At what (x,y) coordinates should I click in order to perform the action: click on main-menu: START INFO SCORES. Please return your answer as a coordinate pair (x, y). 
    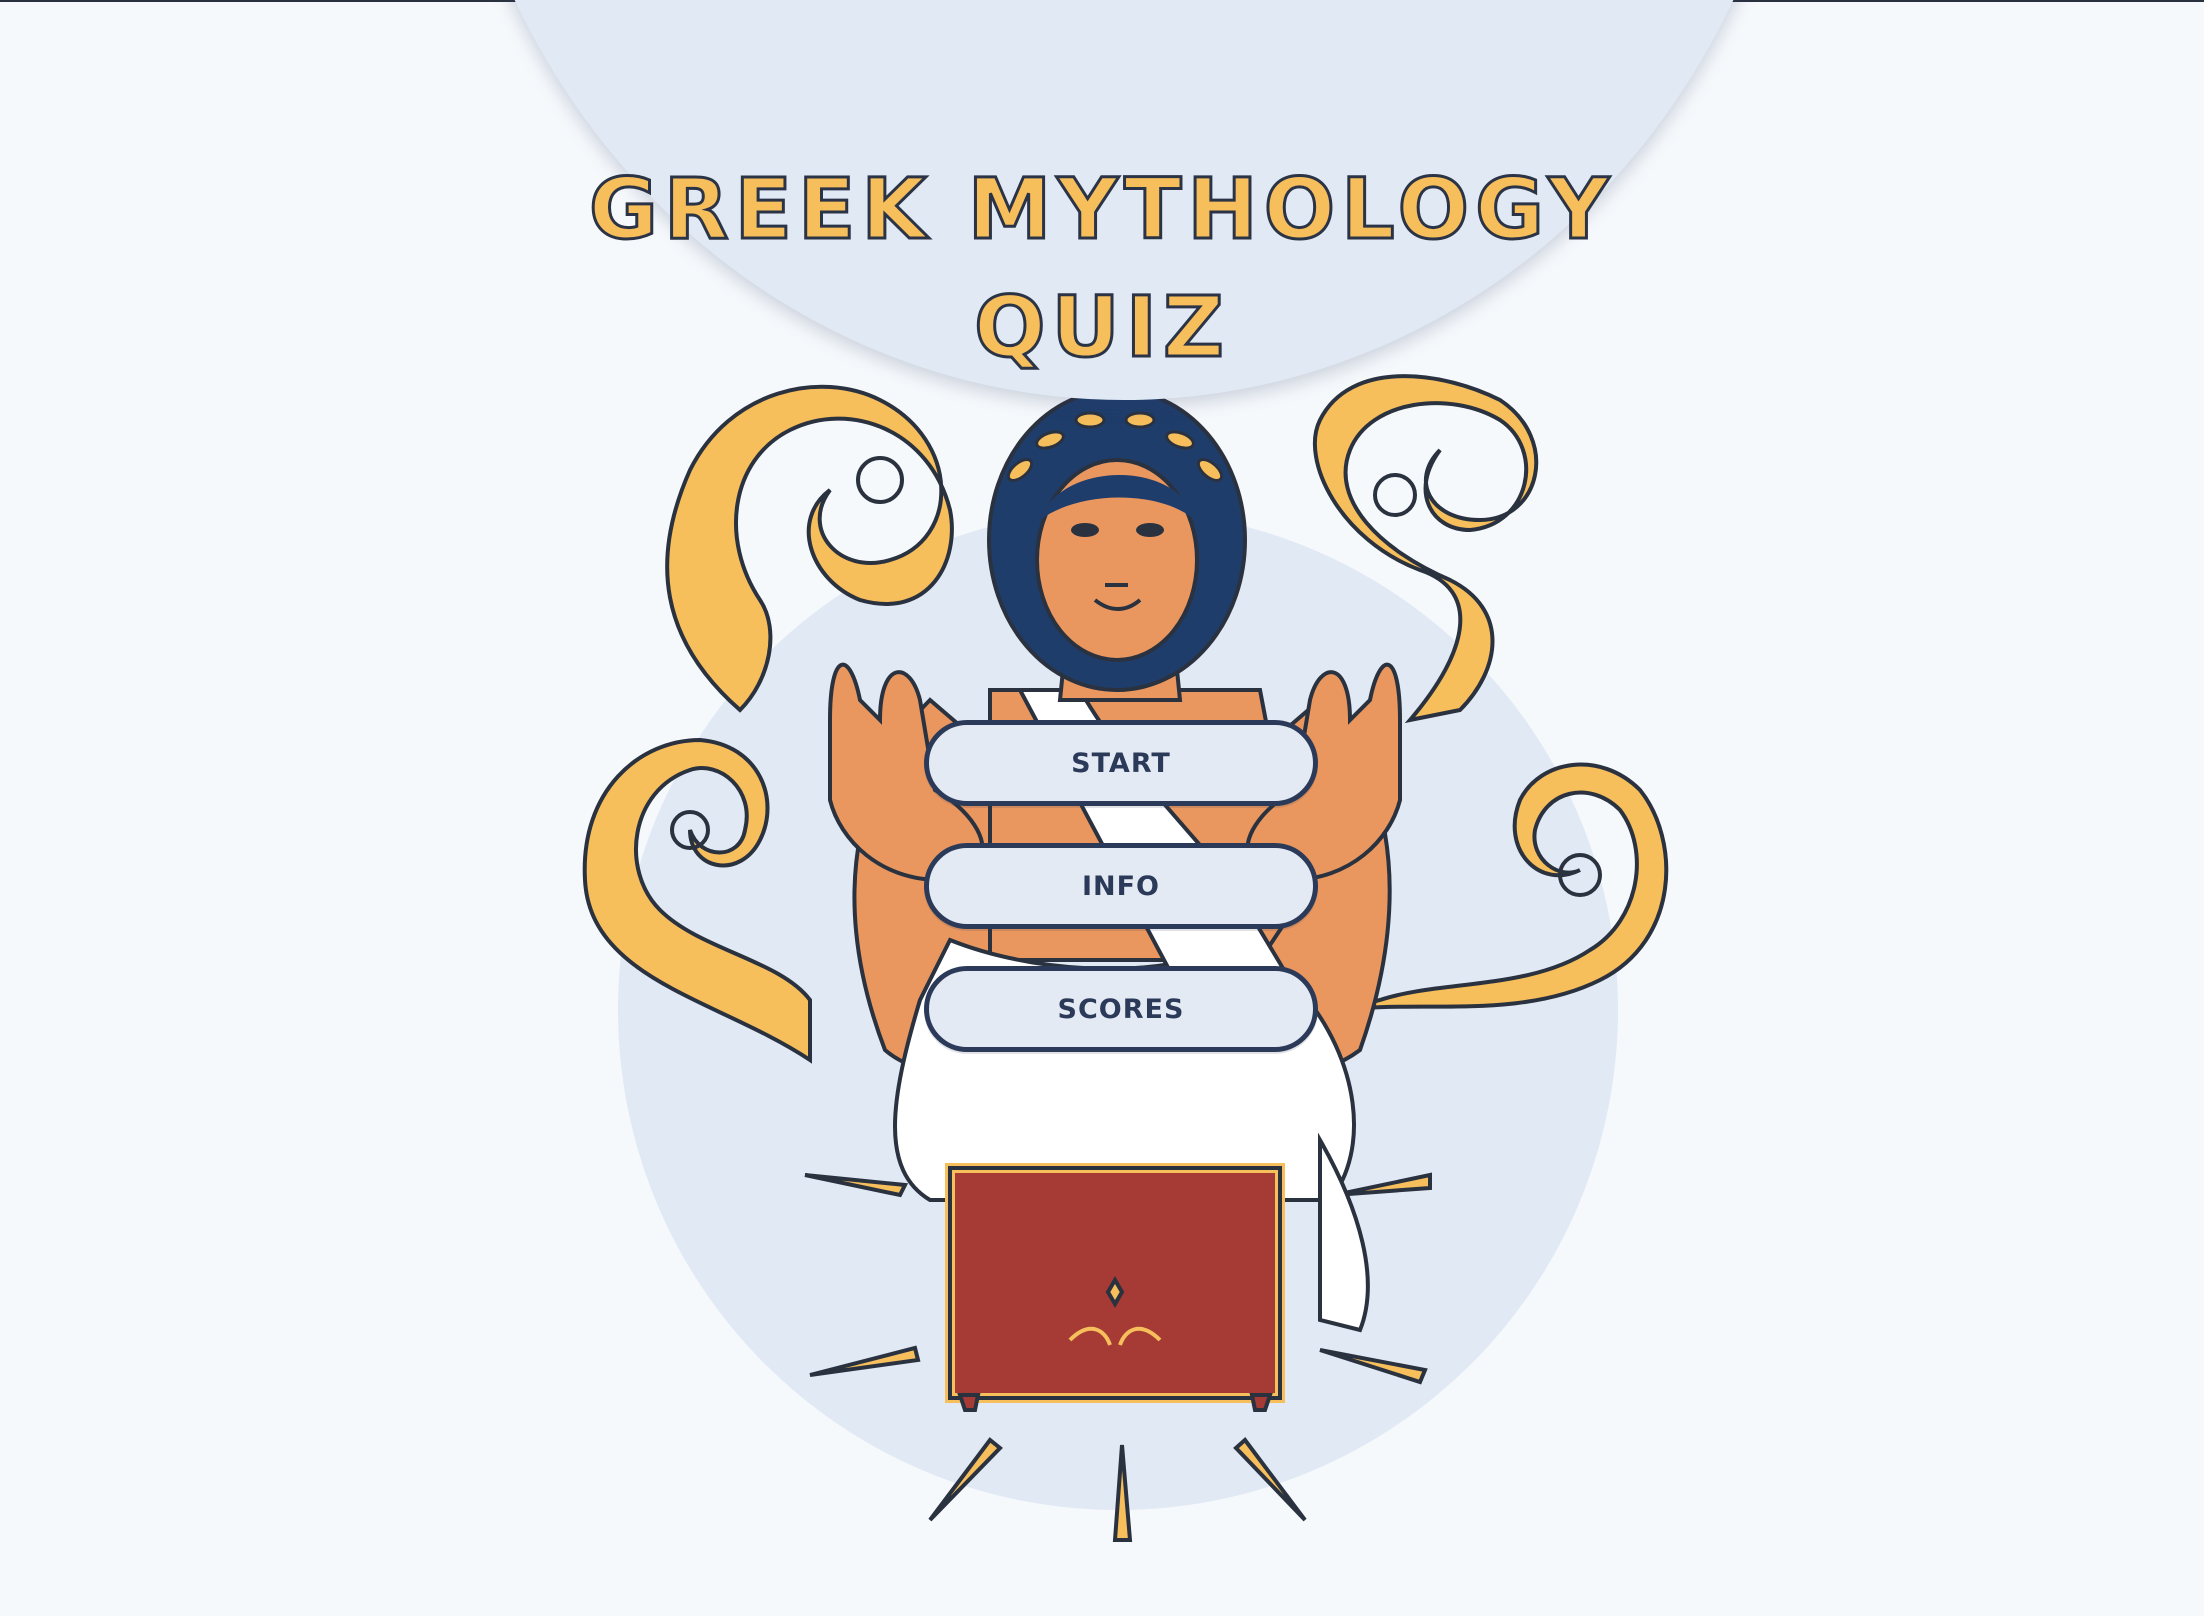
    Looking at the image, I should click on (1121, 904).